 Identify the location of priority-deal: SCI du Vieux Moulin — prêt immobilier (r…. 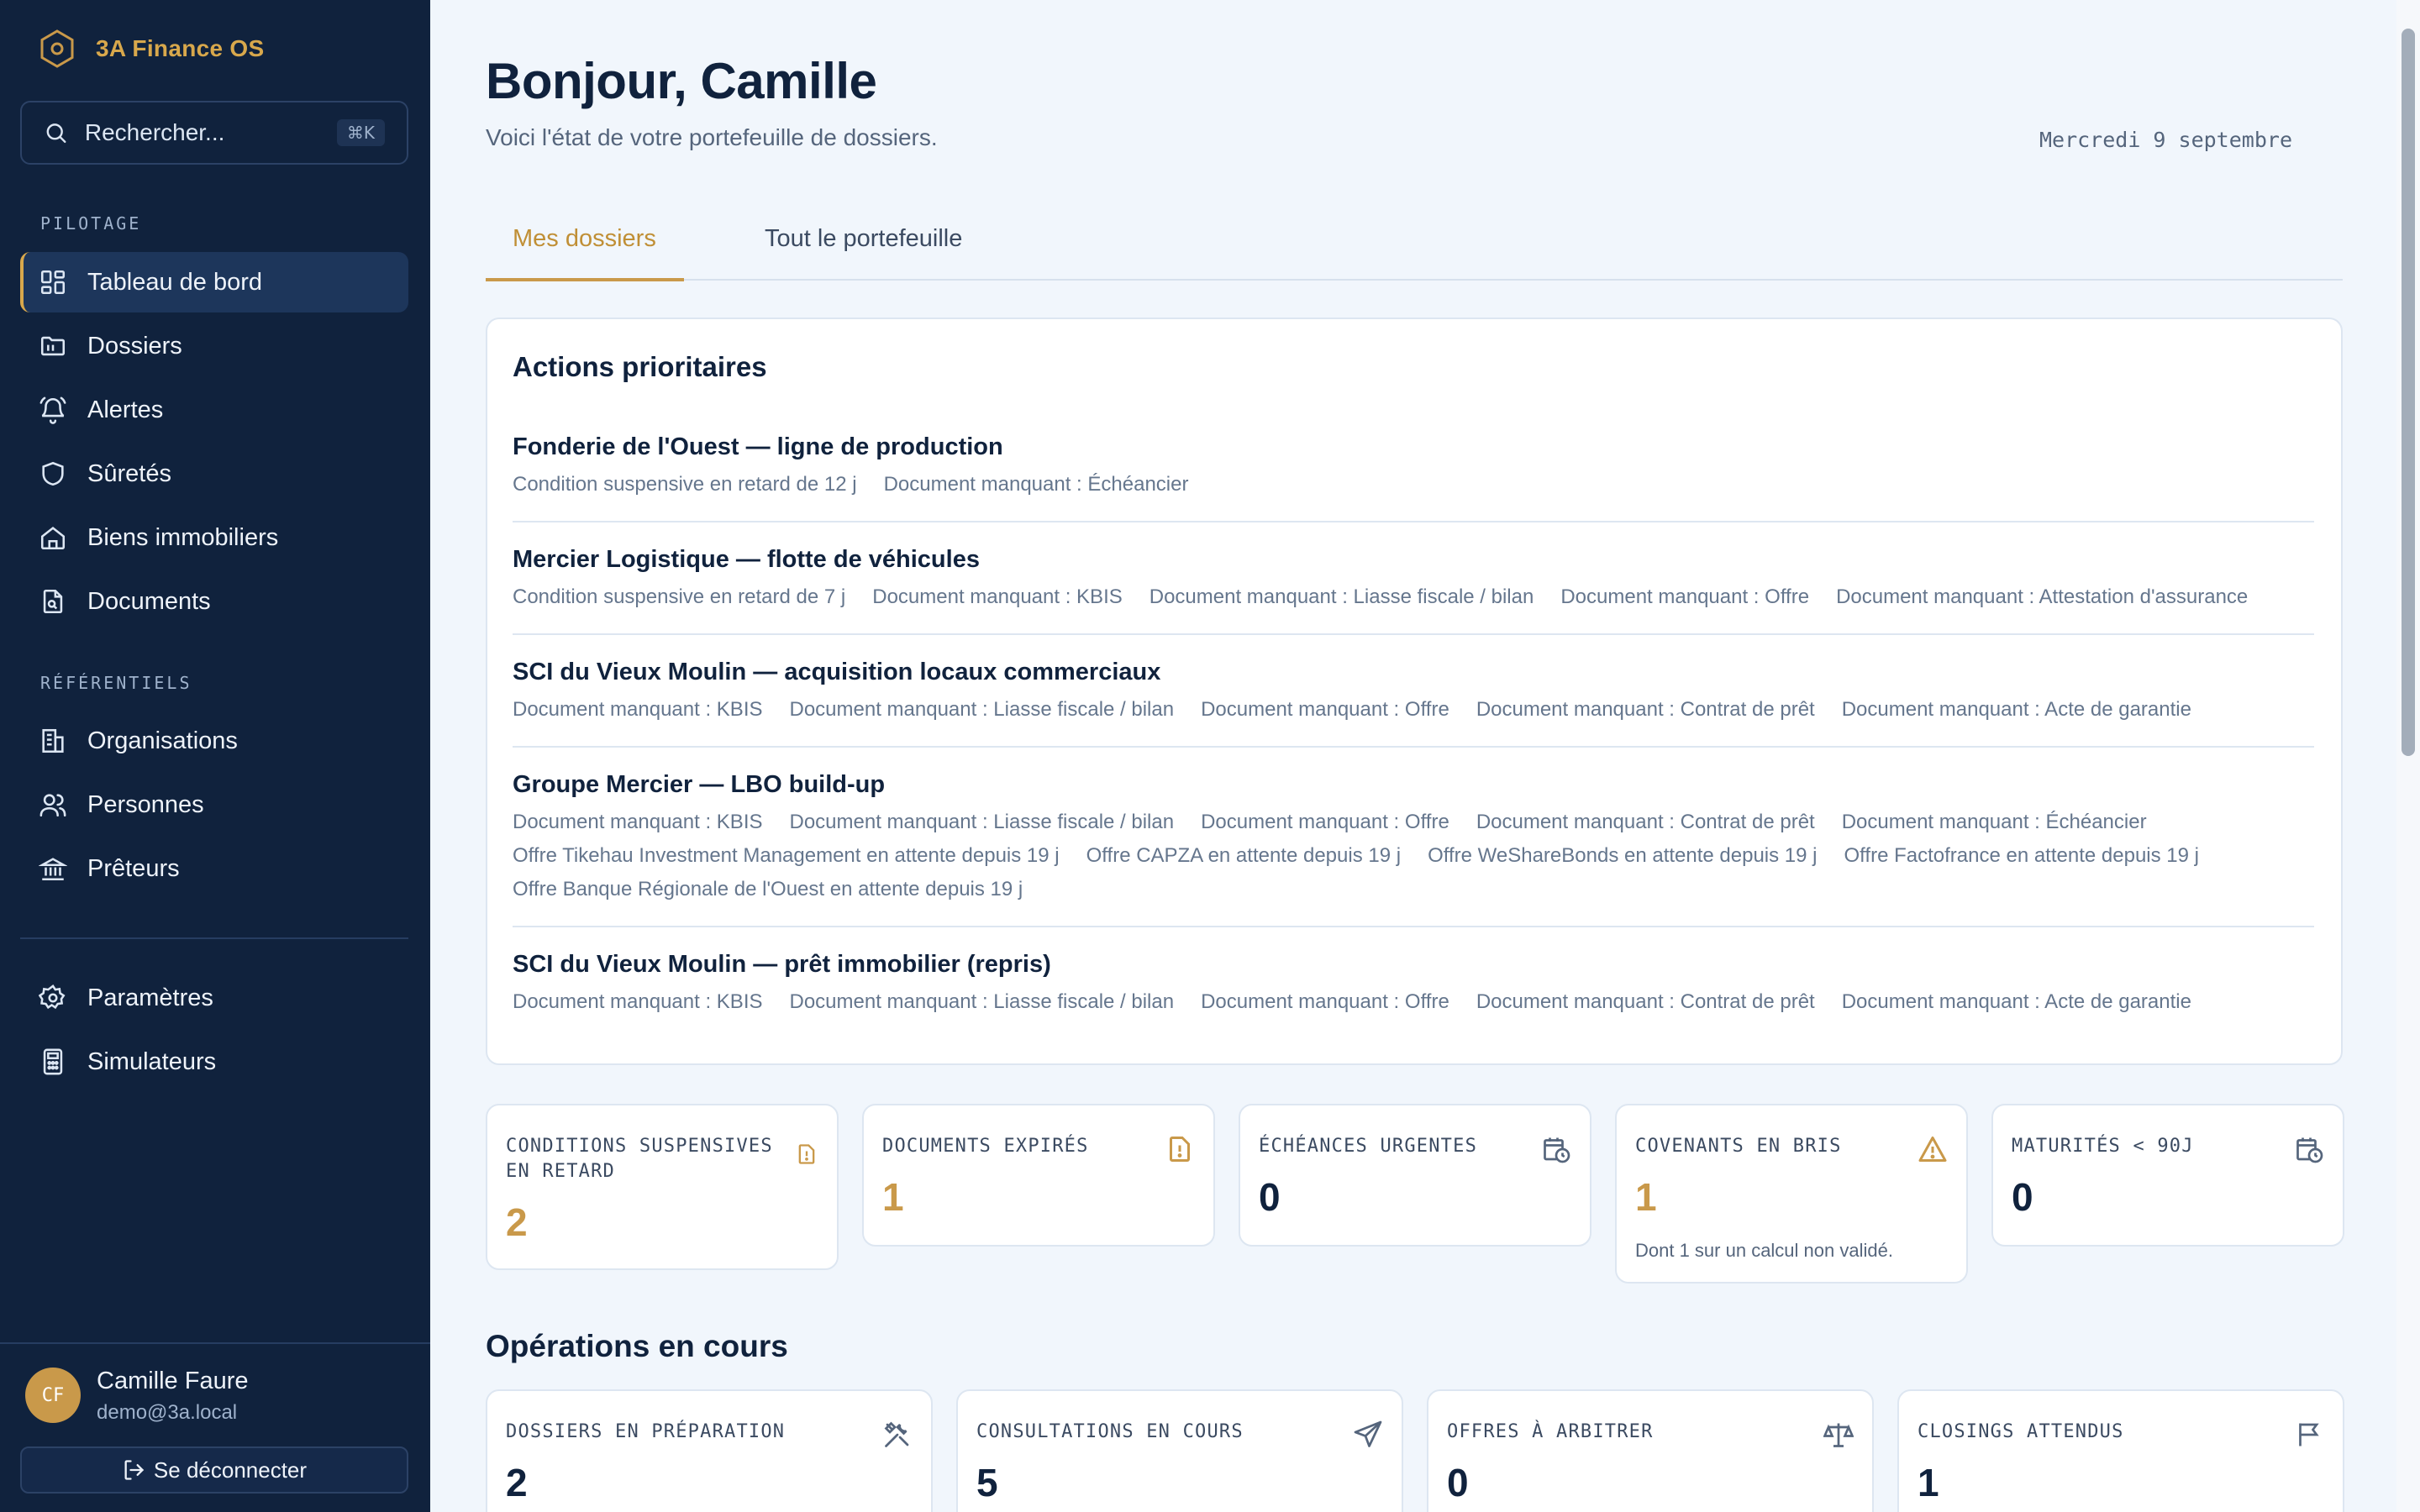
(1413, 982).